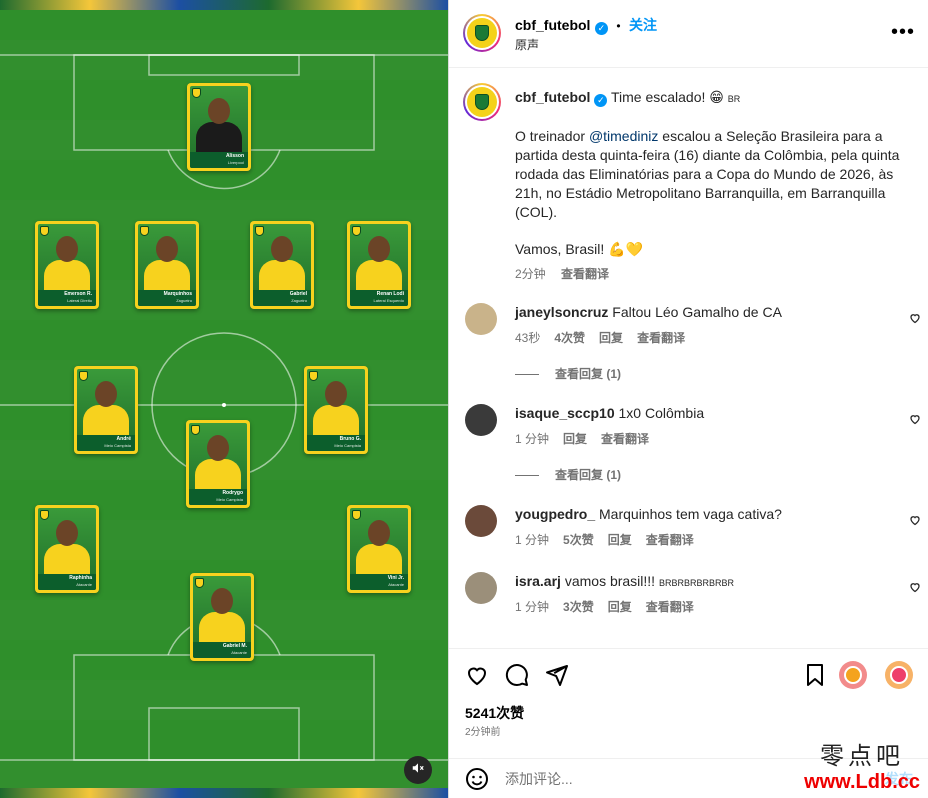 This screenshot has width=928, height=798. I want to click on follow-button: 关注, so click(643, 25).